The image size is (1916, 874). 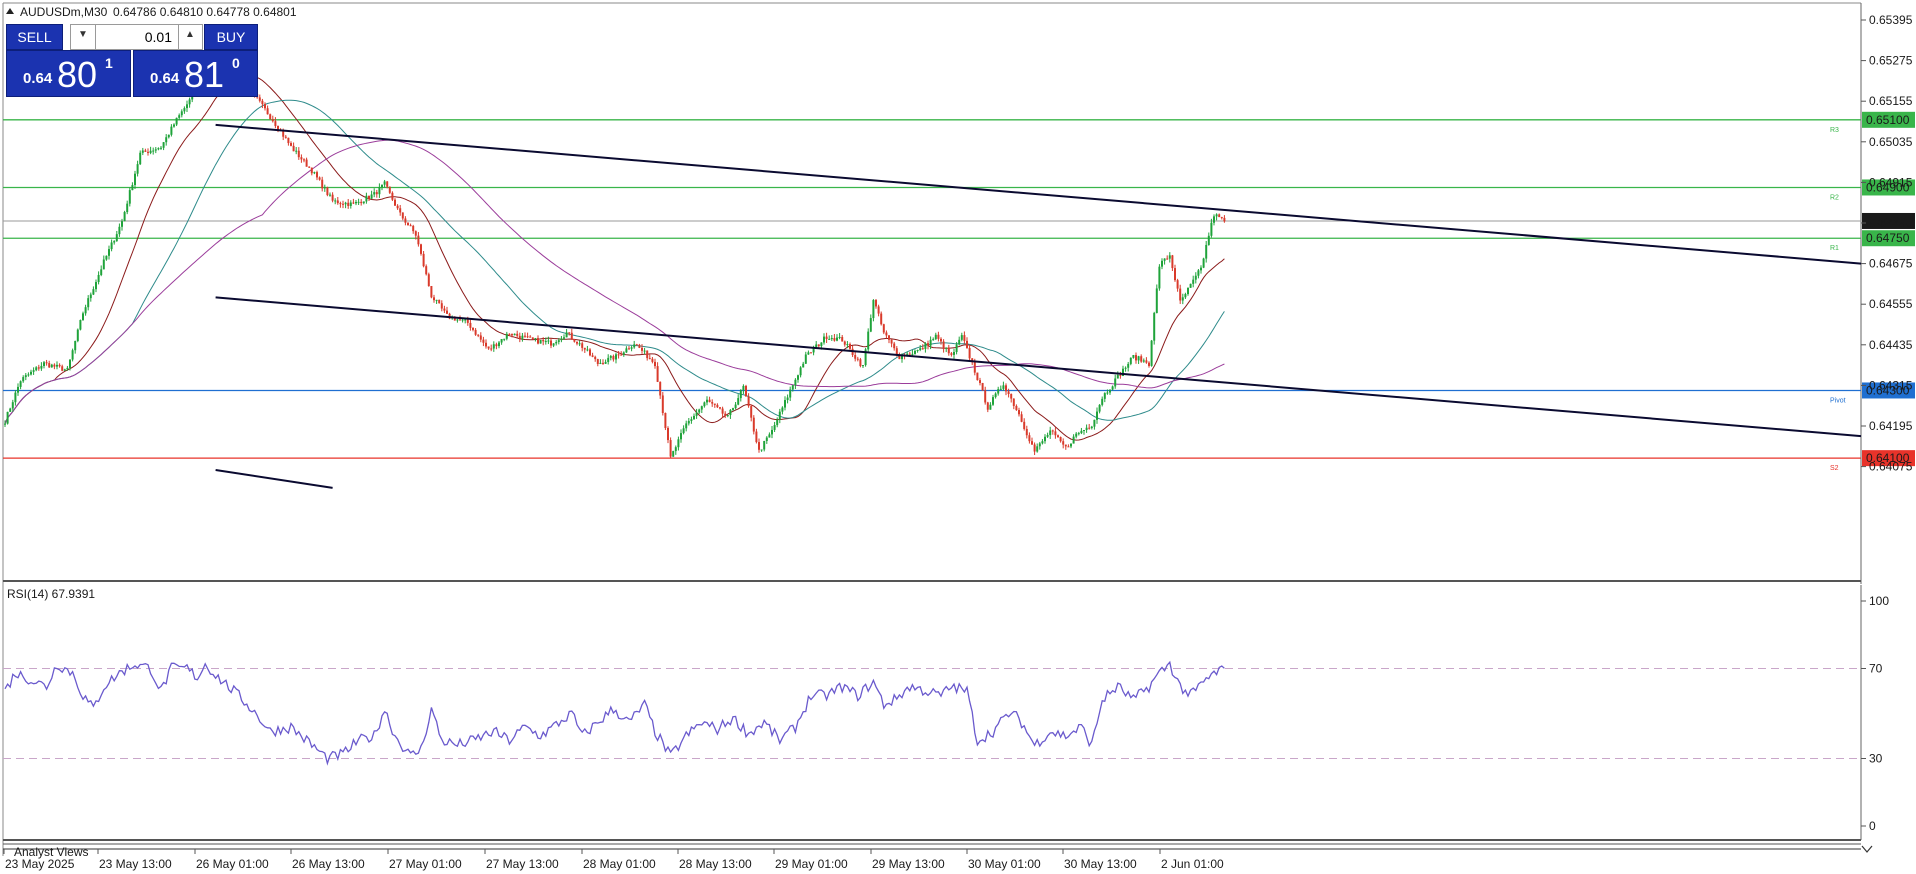 I want to click on buy-price-big: 81, so click(x=204, y=74).